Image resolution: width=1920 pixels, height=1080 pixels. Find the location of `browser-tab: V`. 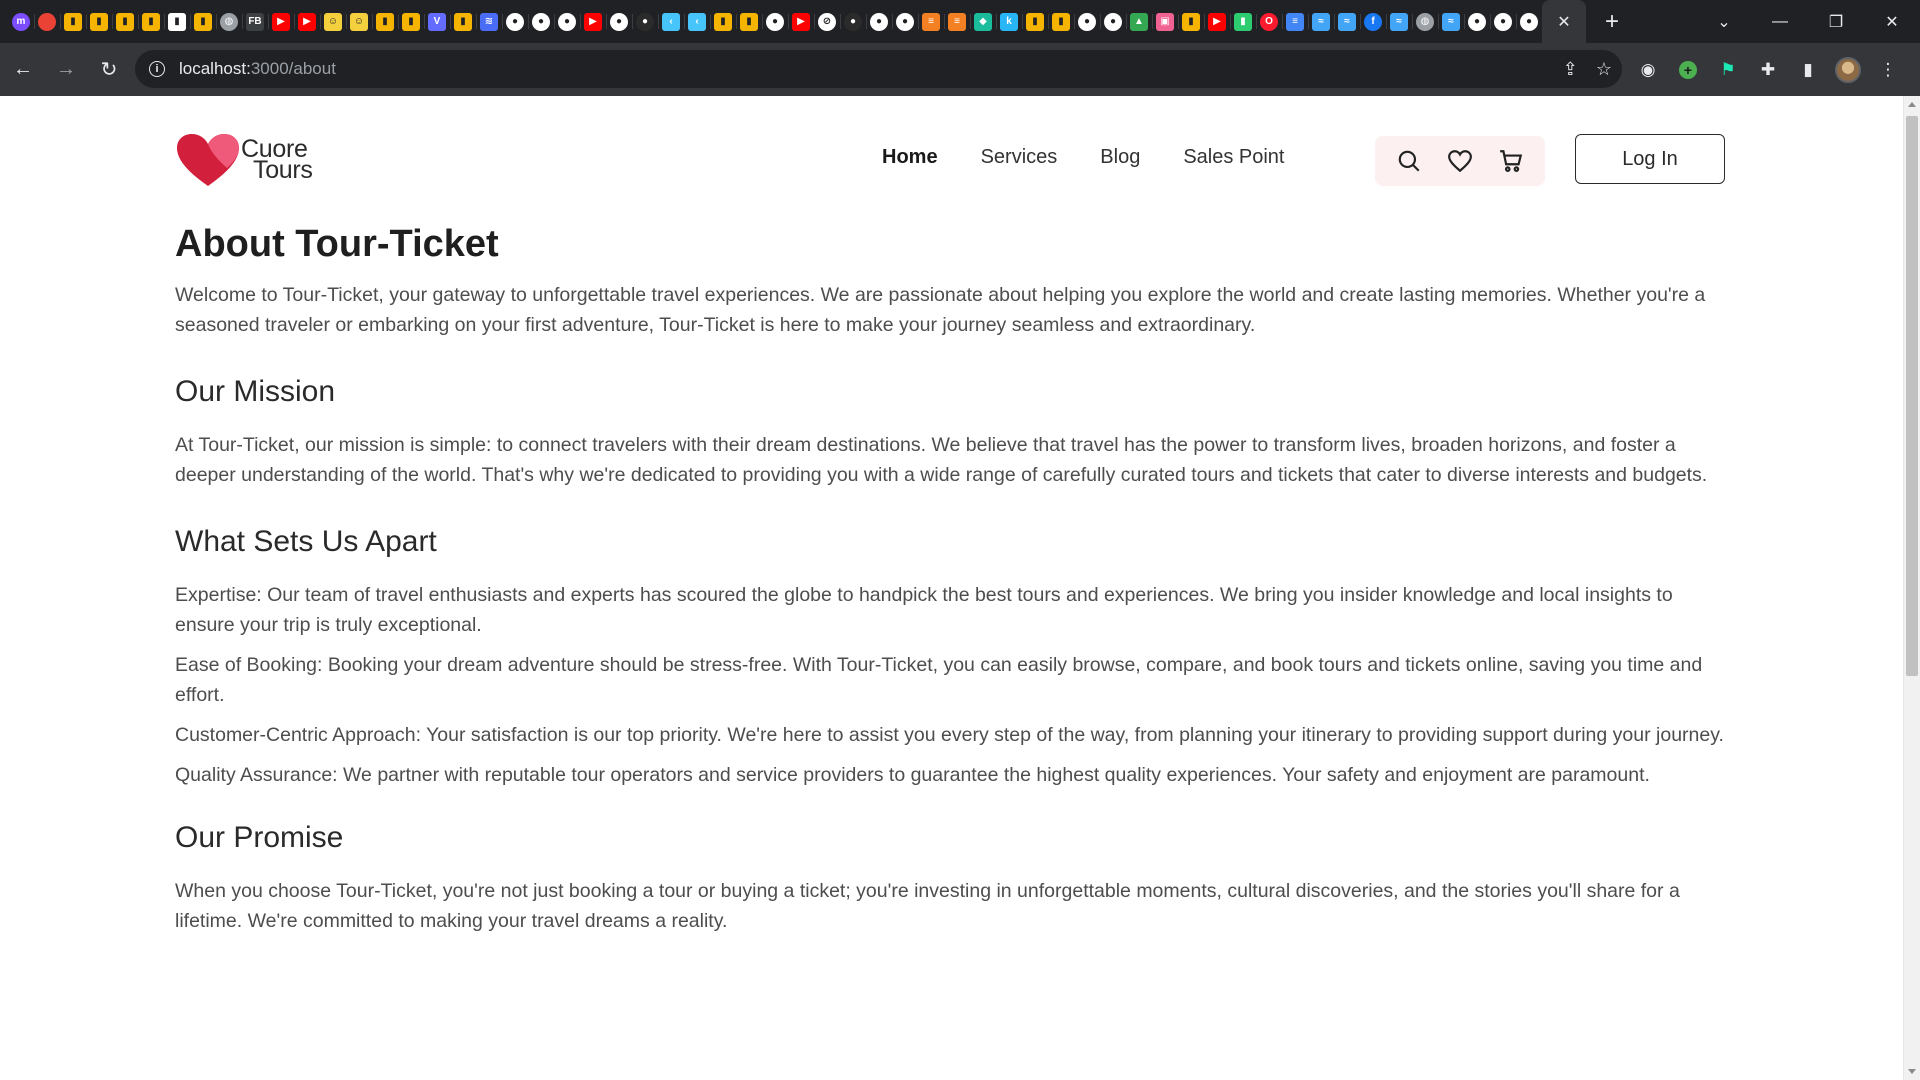

browser-tab: V is located at coordinates (437, 21).